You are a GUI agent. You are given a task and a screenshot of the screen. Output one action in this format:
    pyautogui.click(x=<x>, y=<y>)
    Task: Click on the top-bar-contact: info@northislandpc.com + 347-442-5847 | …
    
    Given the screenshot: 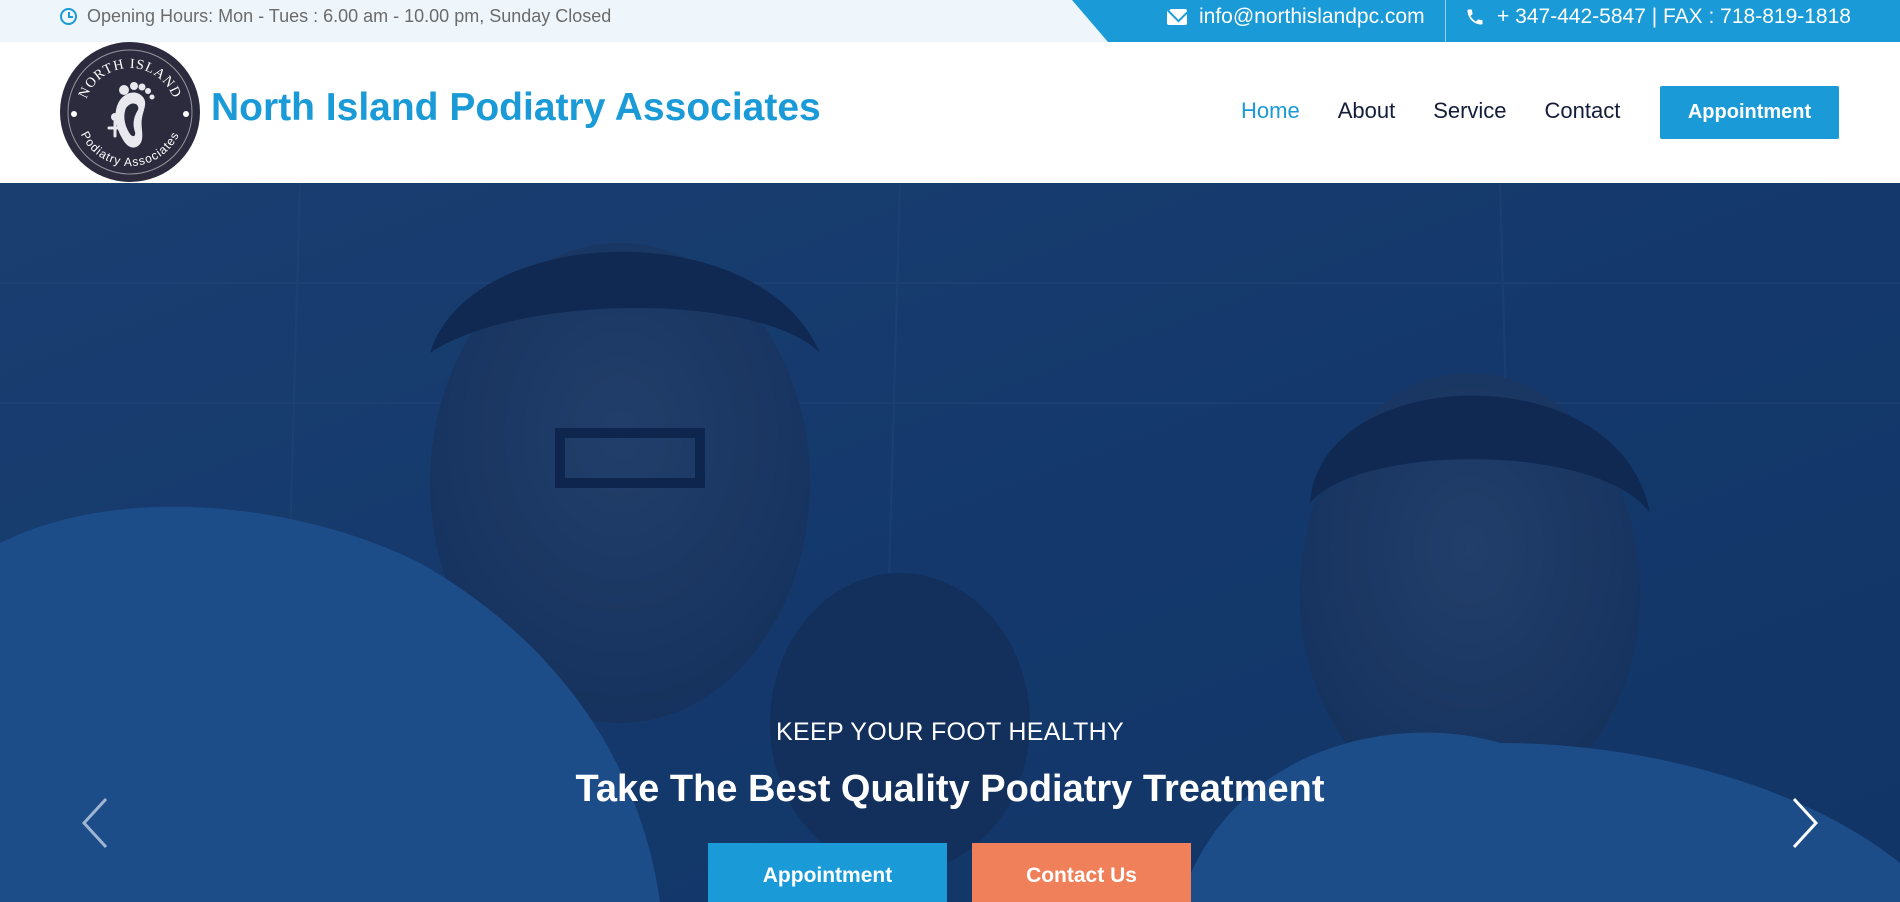 What is the action you would take?
    pyautogui.click(x=1486, y=21)
    